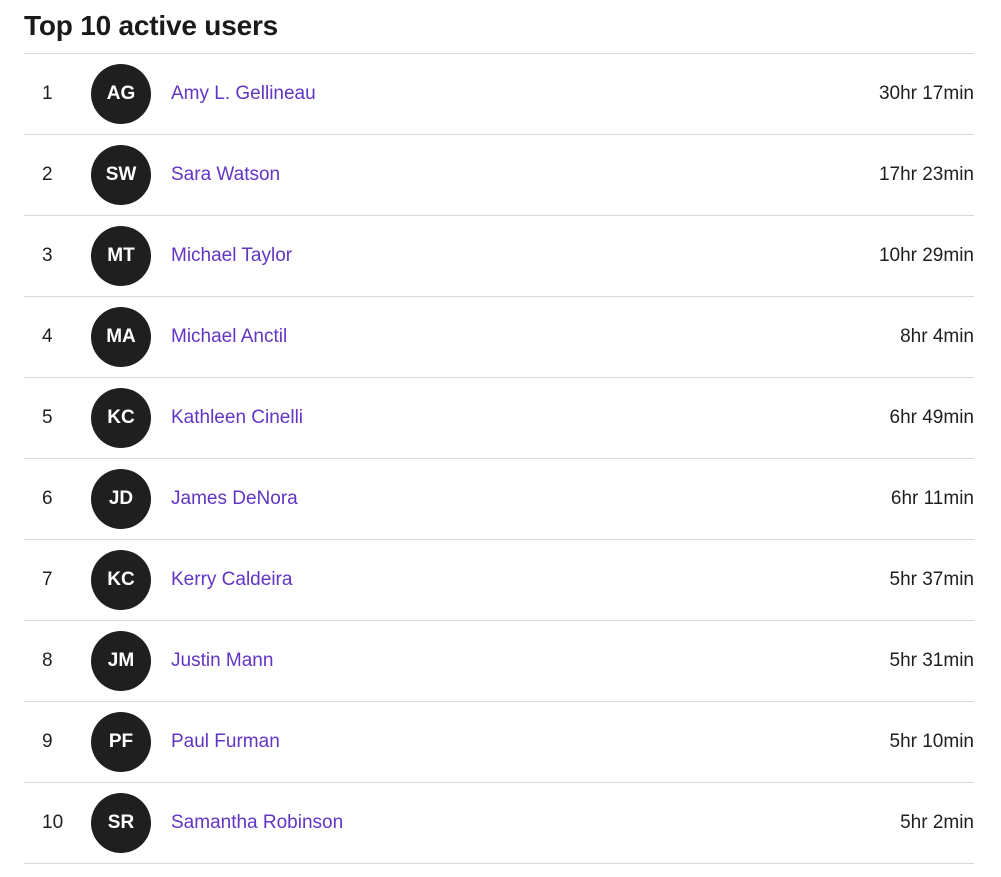  I want to click on user-name-link: Amy L. Gellineau, so click(243, 94).